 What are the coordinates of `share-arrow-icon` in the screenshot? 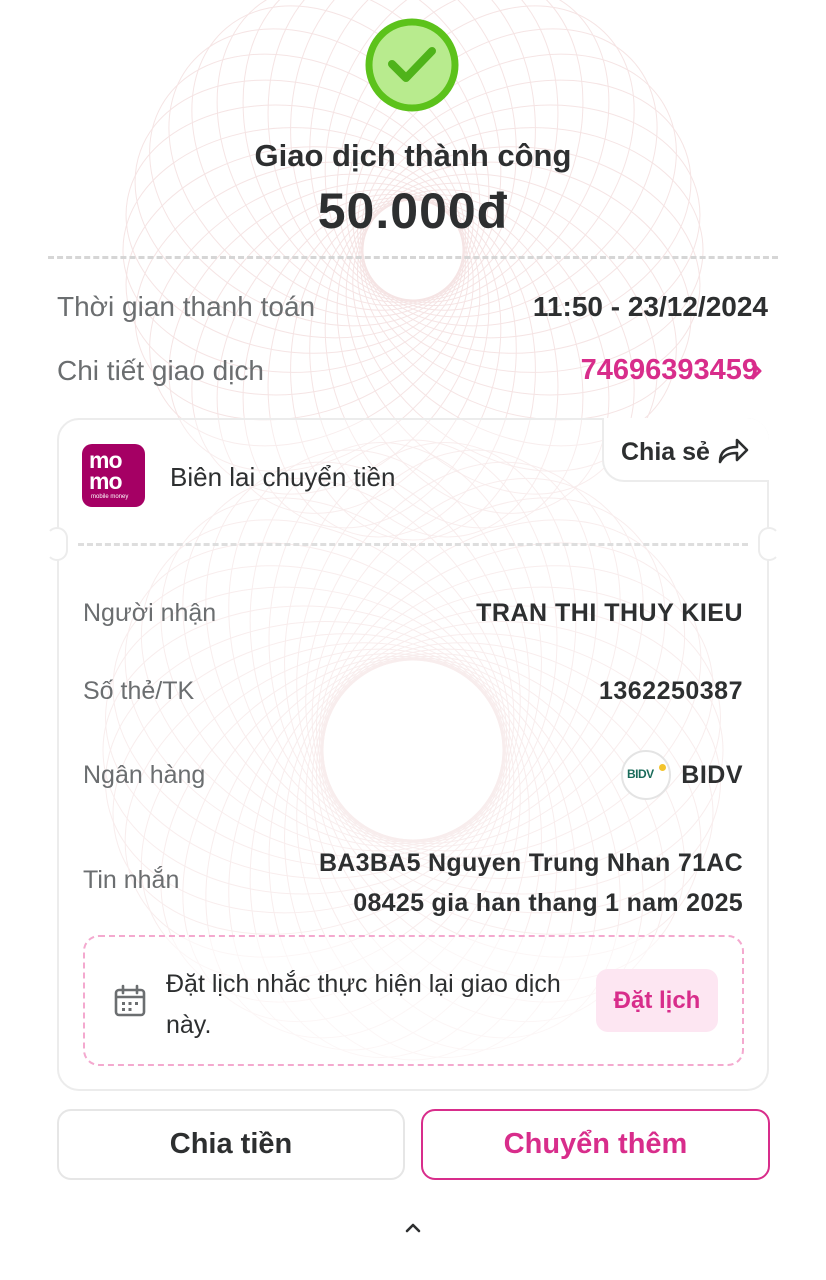 It's located at (733, 451).